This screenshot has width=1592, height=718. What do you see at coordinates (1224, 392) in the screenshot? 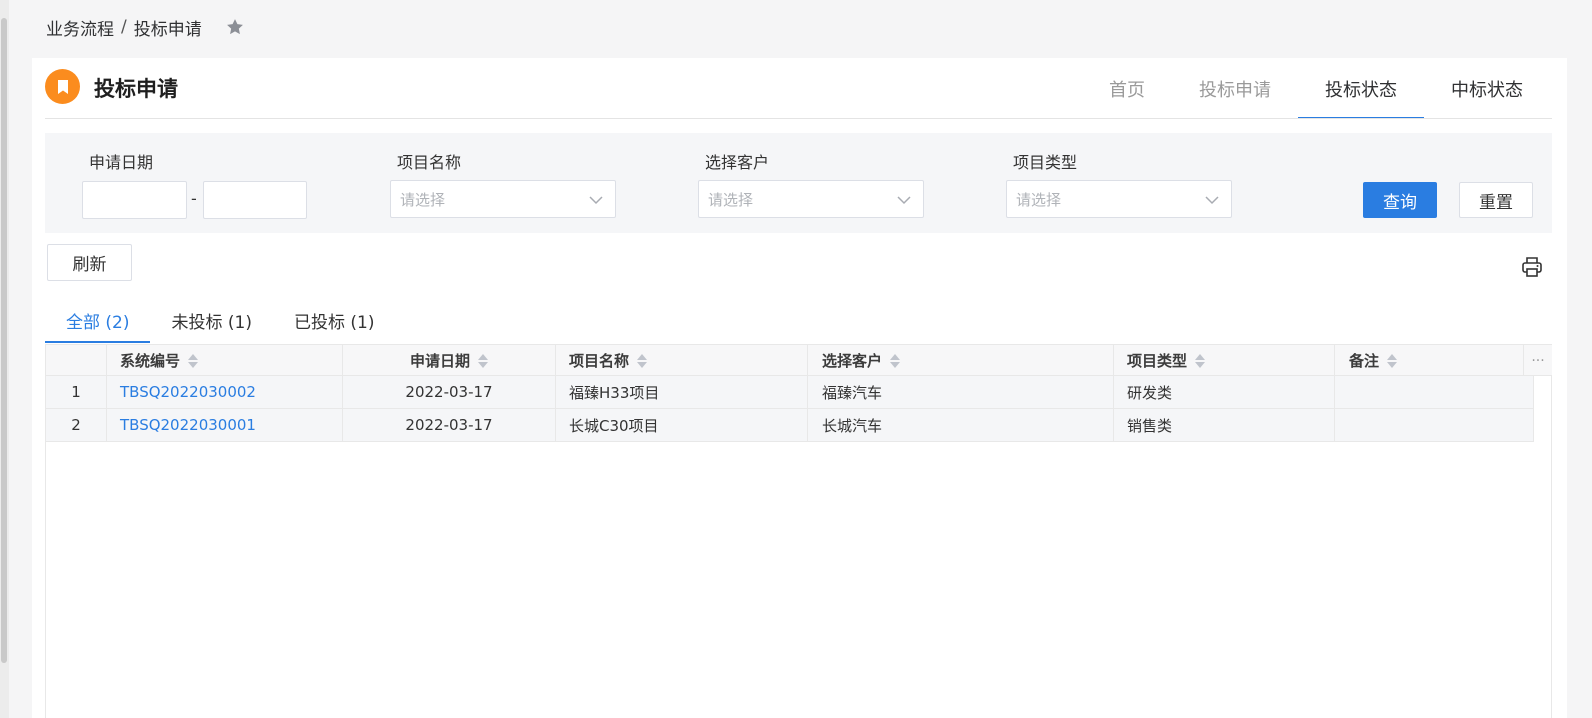
I see `row-type: 研发类` at bounding box center [1224, 392].